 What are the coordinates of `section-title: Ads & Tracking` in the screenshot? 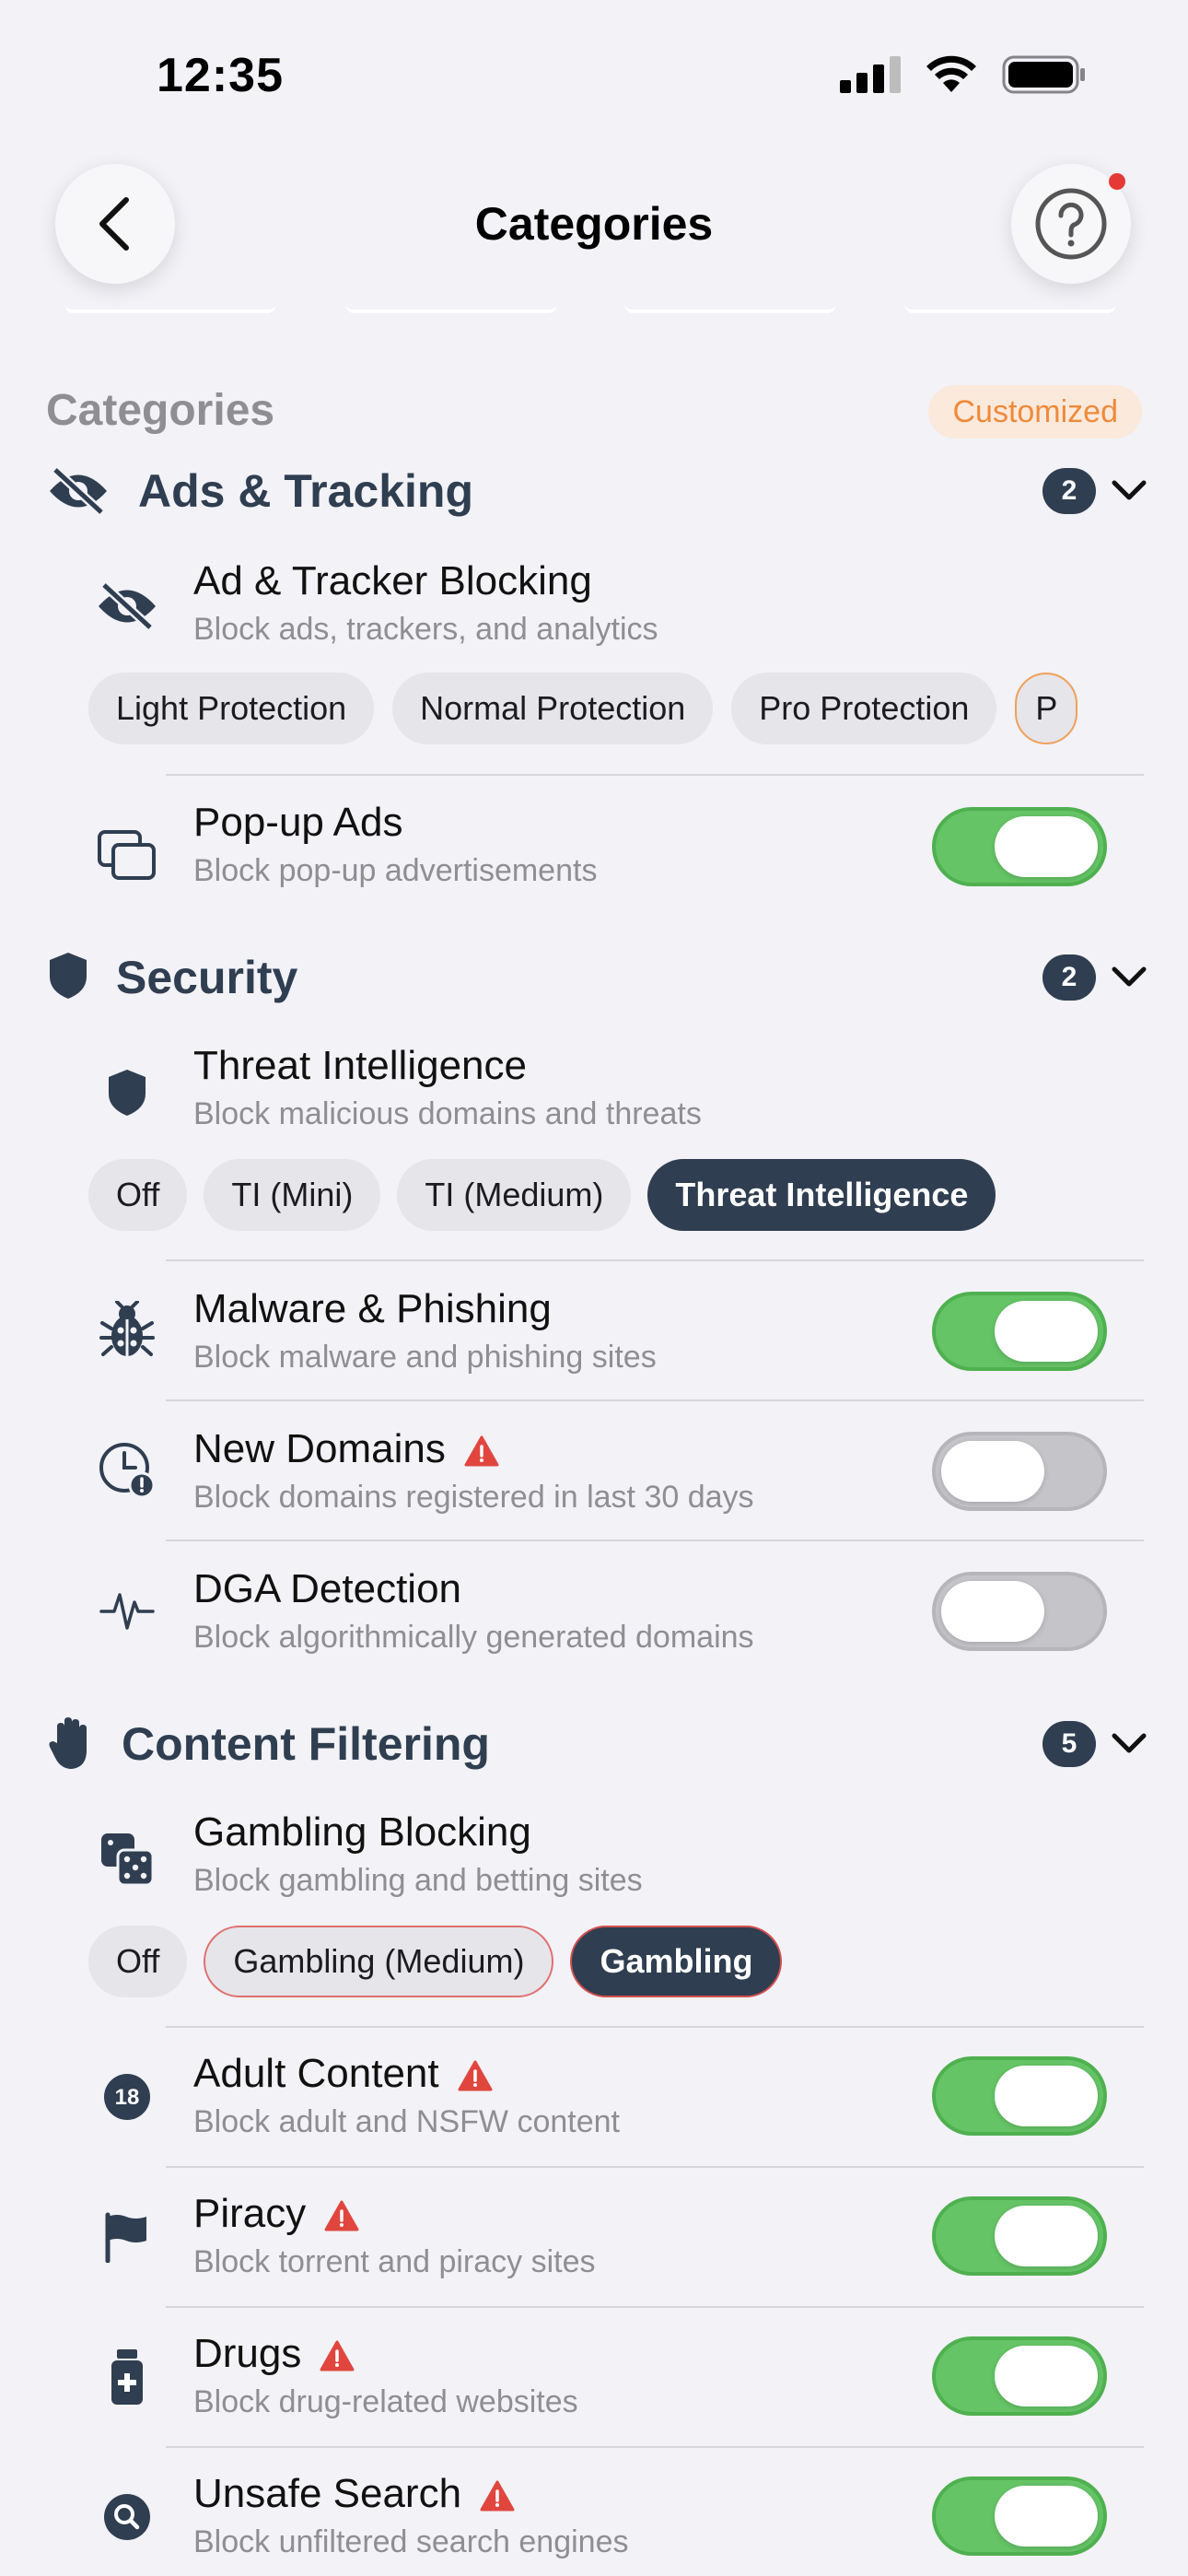 It's located at (305, 491).